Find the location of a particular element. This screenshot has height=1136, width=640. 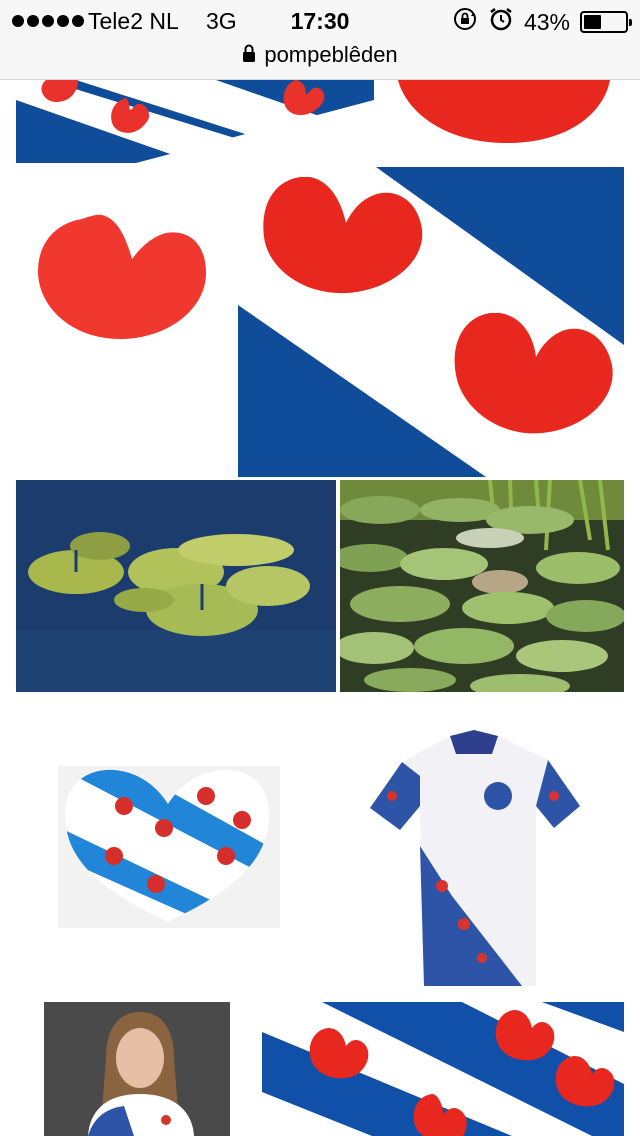

image-result-frisian-cycling-jersey is located at coordinates (473, 847).